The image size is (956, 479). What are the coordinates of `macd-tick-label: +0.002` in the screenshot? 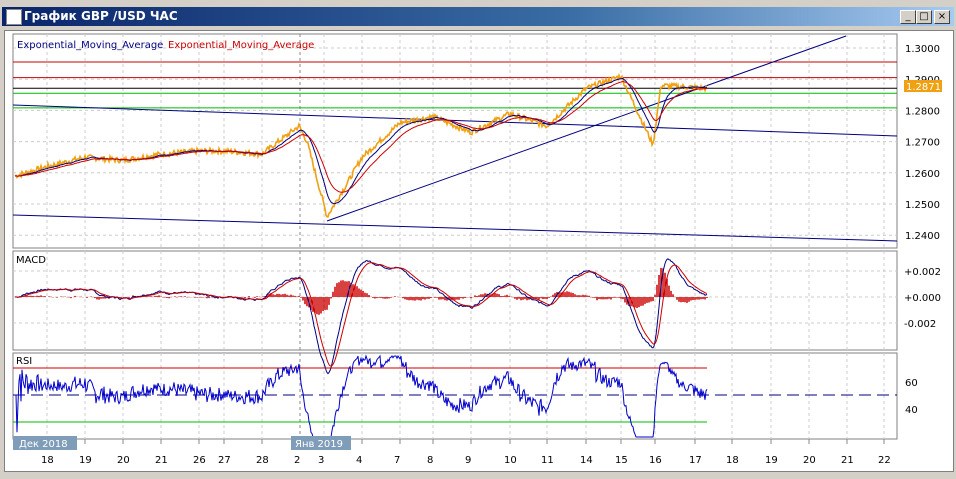 It's located at (922, 272).